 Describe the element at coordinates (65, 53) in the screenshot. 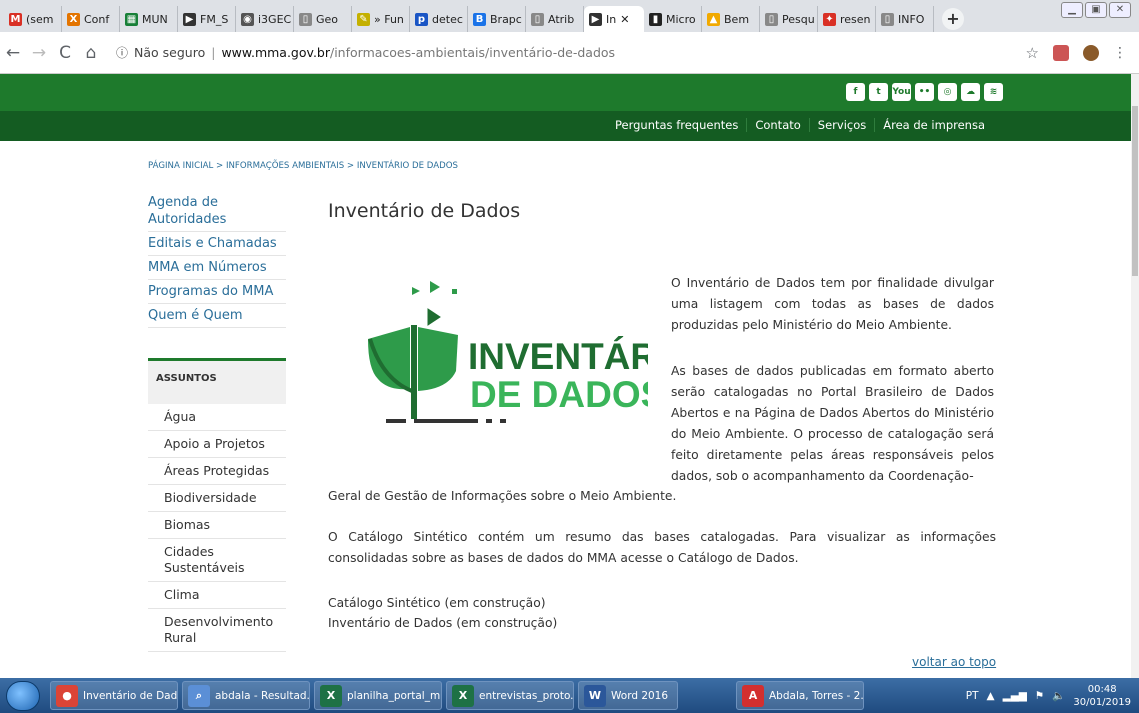

I see `reload-icon: C` at that location.